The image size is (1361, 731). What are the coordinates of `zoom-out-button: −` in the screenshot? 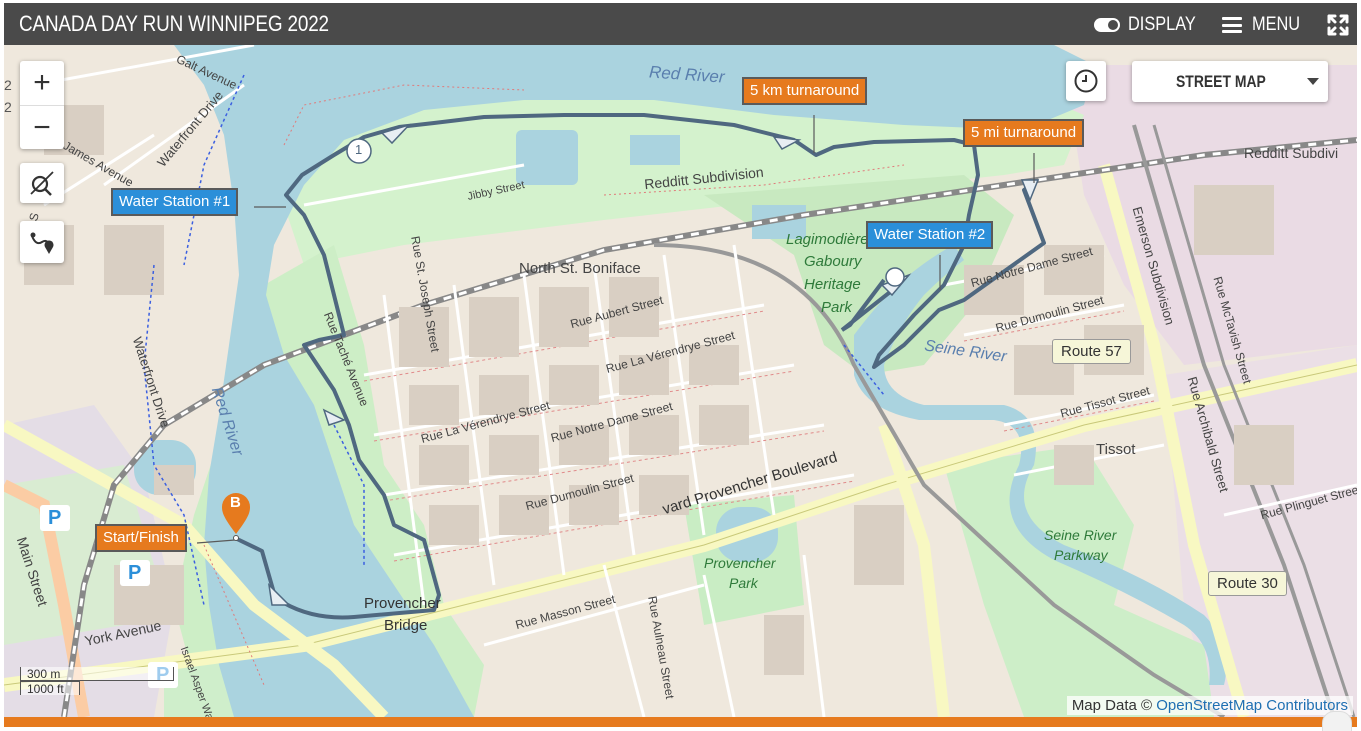 It's located at (42, 128).